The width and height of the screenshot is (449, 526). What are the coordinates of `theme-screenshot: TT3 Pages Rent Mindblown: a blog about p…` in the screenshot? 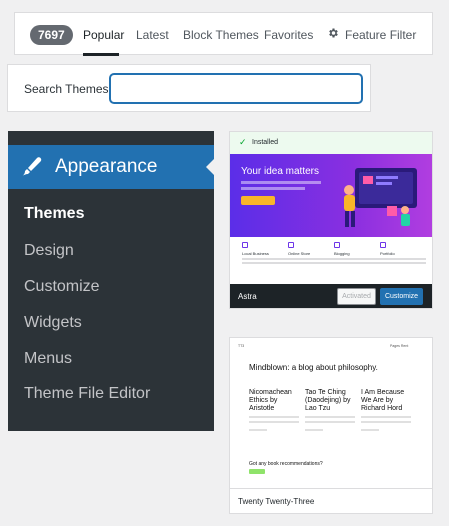 It's located at (331, 413).